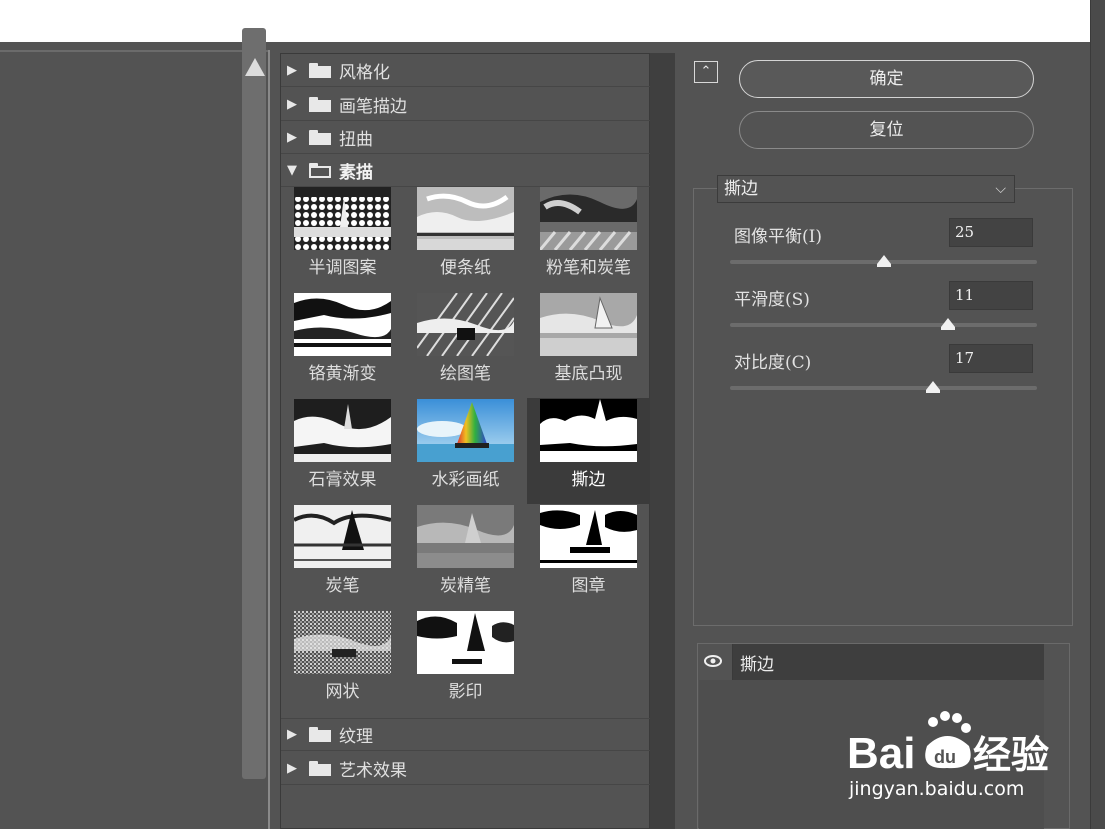  Describe the element at coordinates (466, 104) in the screenshot. I see `category-brush-strokes: ▶ 画笔描边` at that location.